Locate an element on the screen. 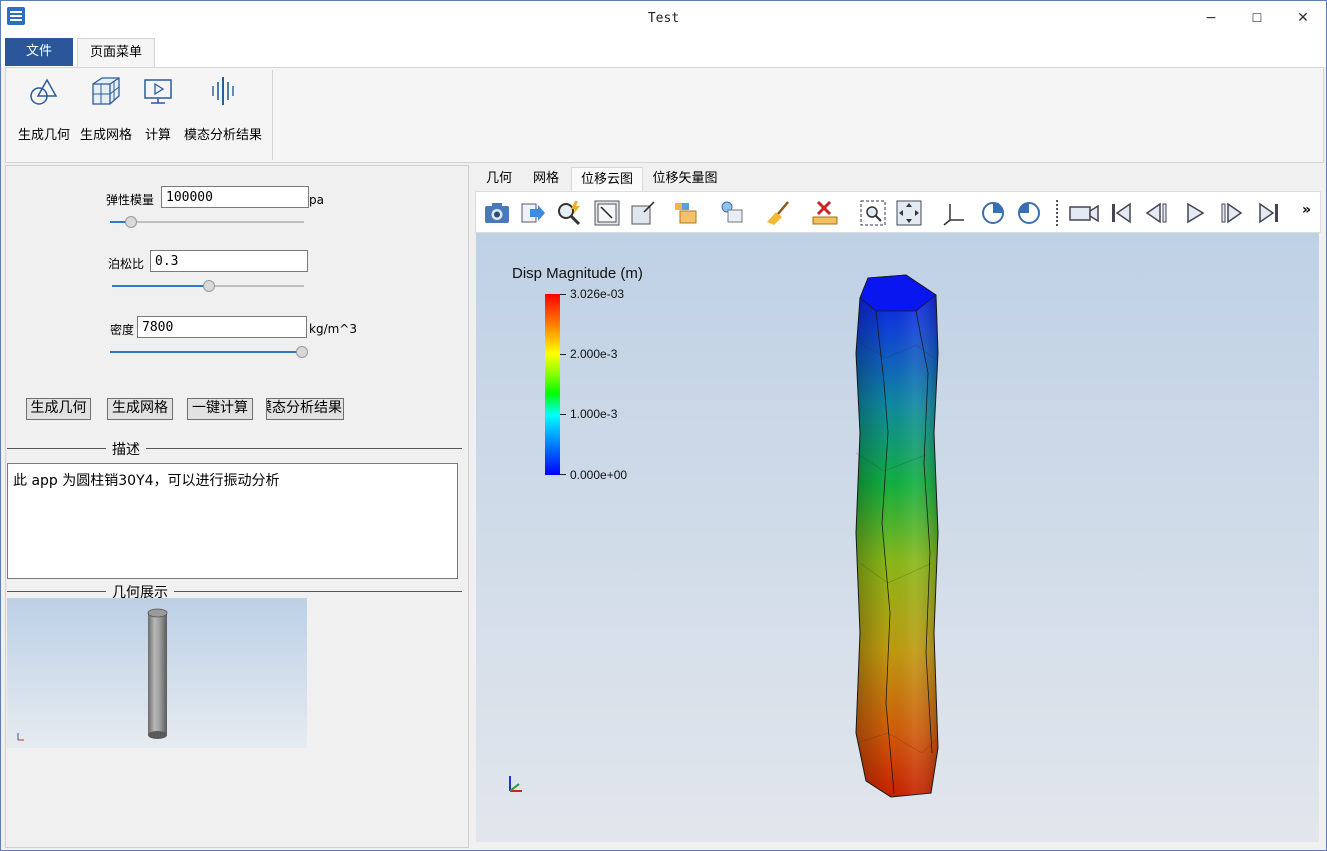 Image resolution: width=1327 pixels, height=851 pixels. zoom-out-box-icon is located at coordinates (643, 213).